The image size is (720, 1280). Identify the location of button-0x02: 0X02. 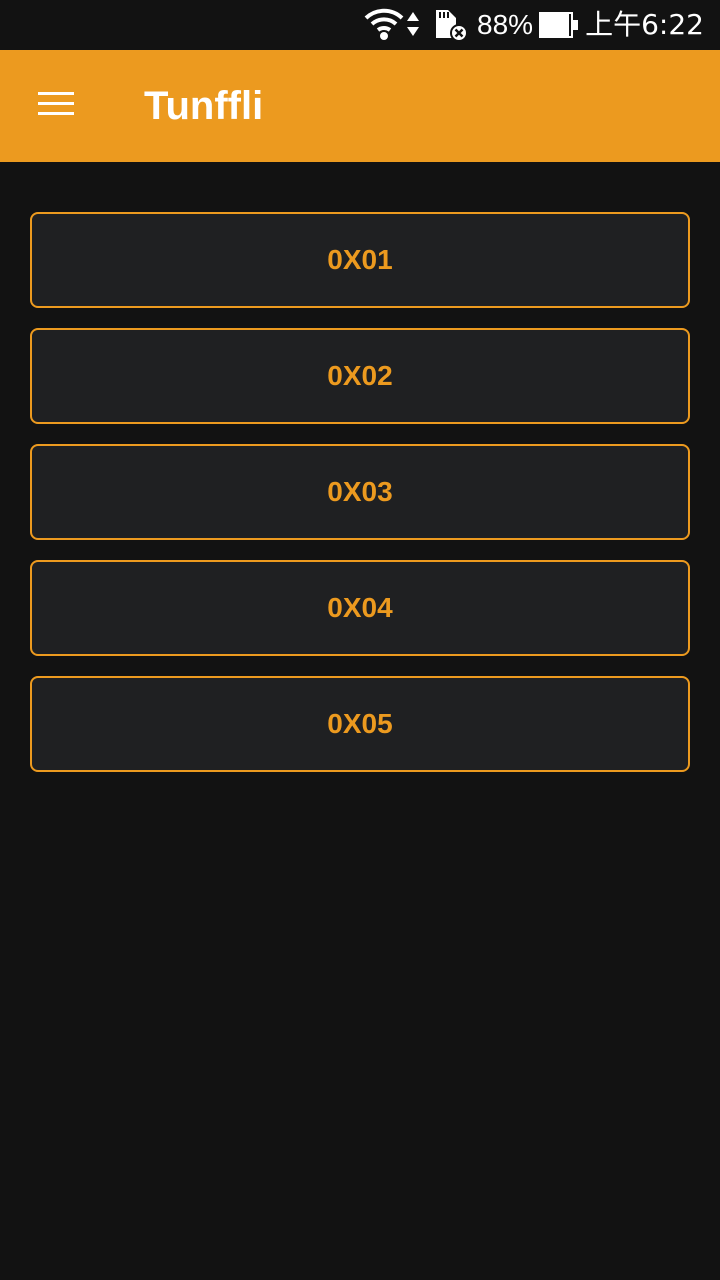
(360, 376).